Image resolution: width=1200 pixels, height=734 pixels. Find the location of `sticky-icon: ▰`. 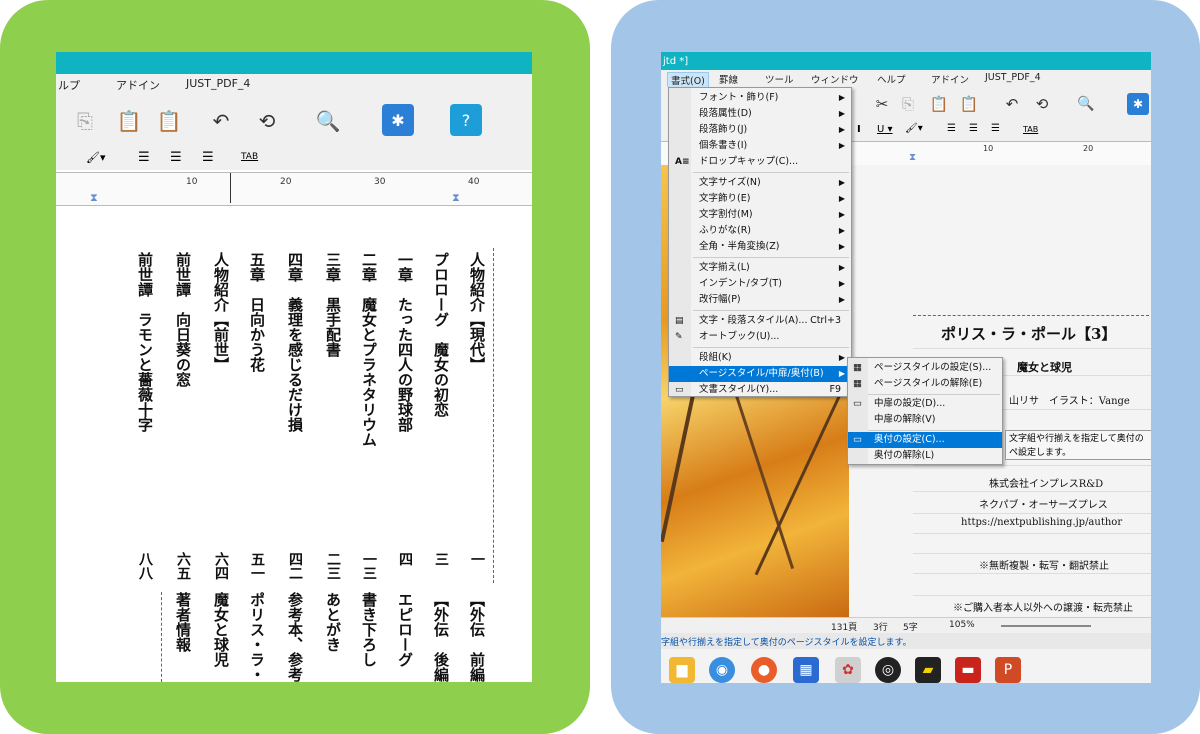

sticky-icon: ▰ is located at coordinates (928, 670).